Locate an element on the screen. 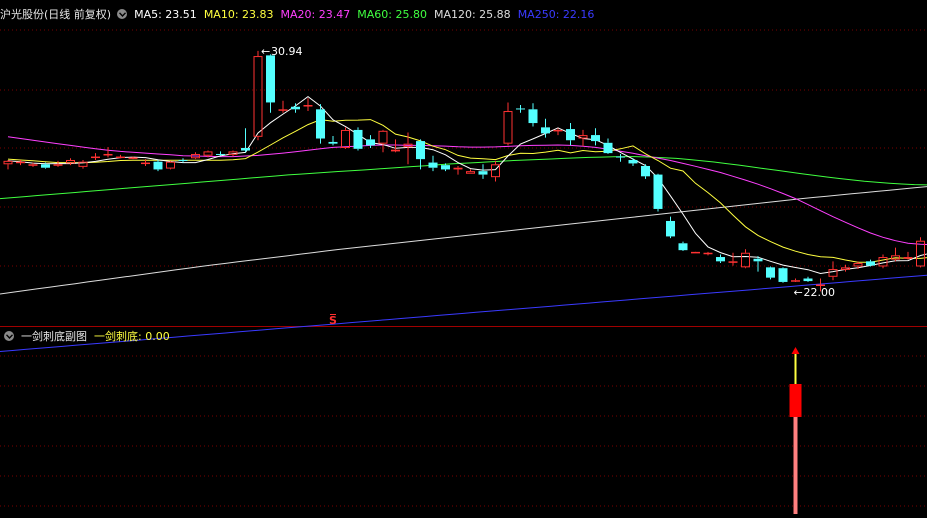 The image size is (927, 518). chart-title: 沪光股份(日线 前复权) is located at coordinates (56, 14).